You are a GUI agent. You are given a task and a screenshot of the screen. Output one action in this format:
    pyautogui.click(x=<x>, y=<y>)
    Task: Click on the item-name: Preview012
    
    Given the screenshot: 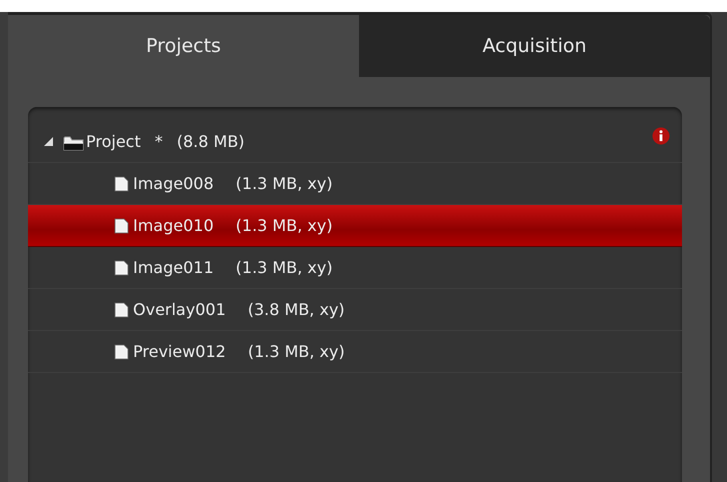 What is the action you would take?
    pyautogui.click(x=179, y=351)
    